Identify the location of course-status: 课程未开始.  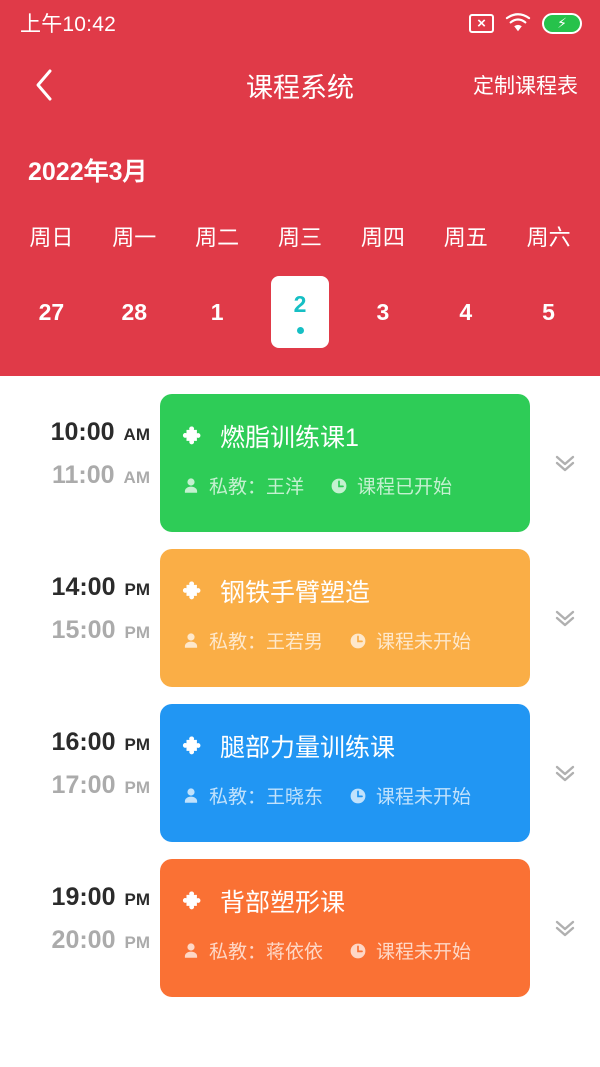
(424, 642).